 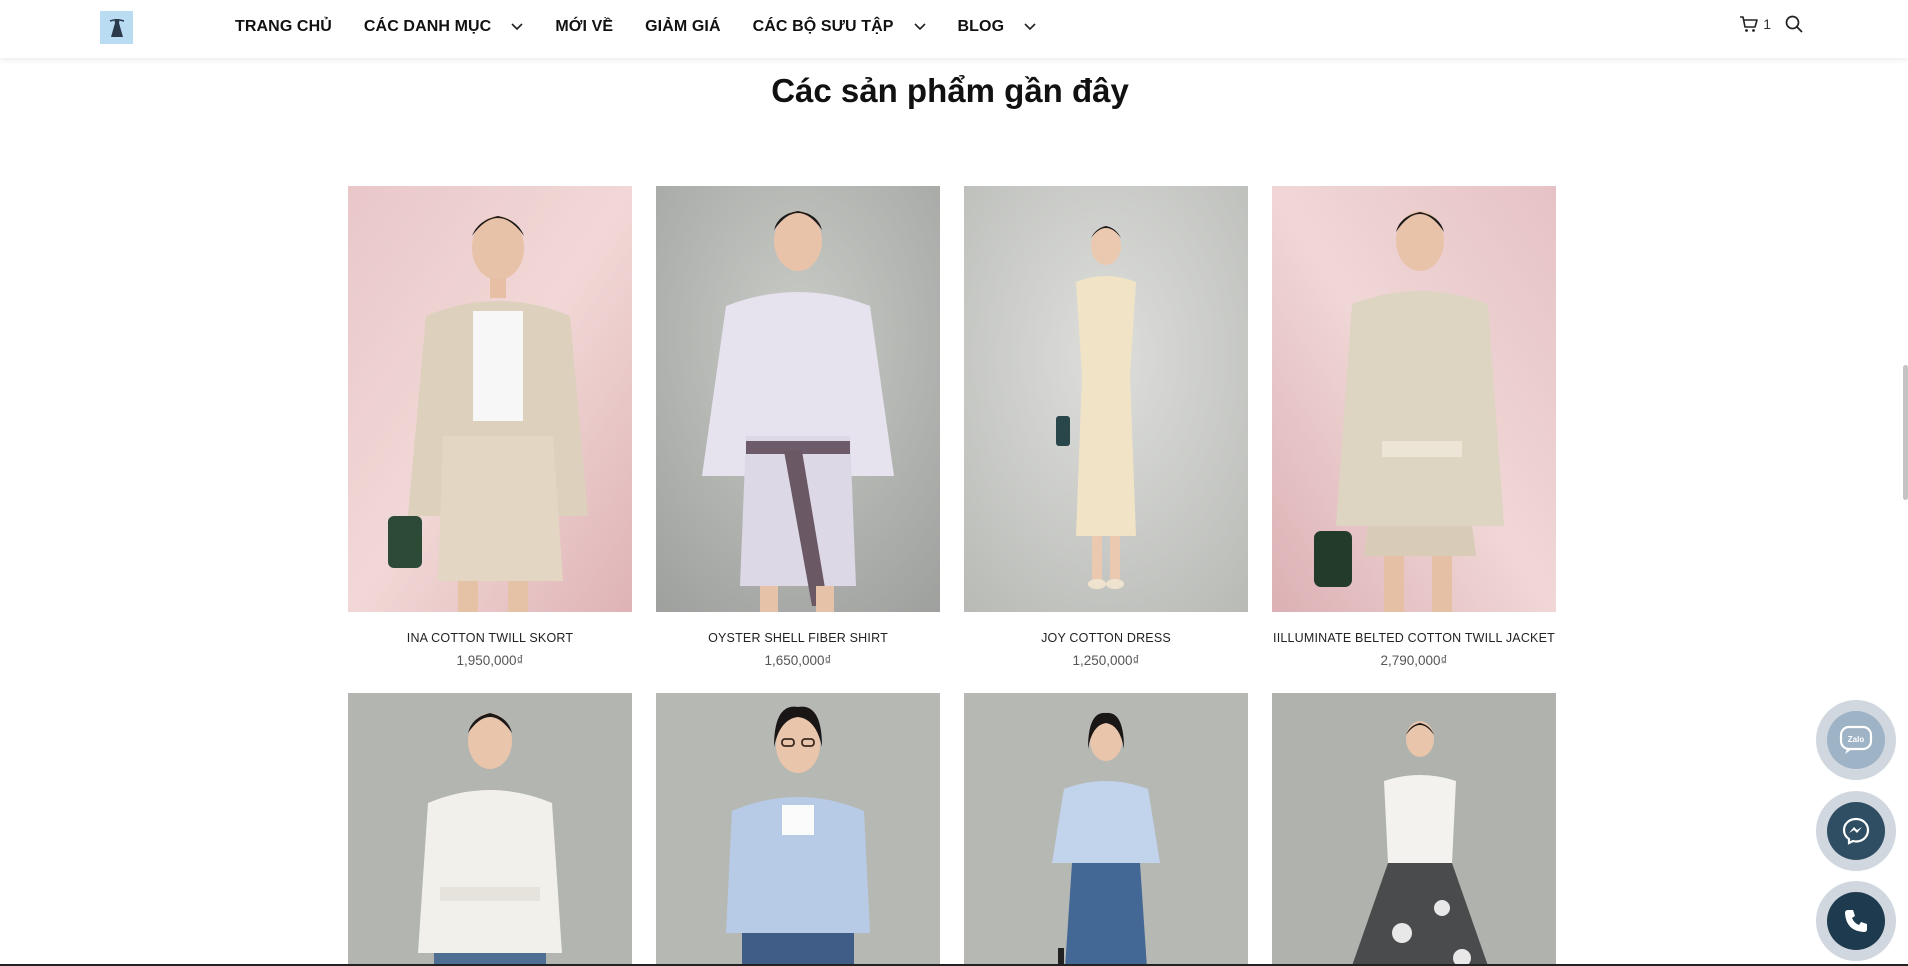 I want to click on product-name: IILLUMINATE BELTED COTTON TWILL JACKET, so click(x=1414, y=638).